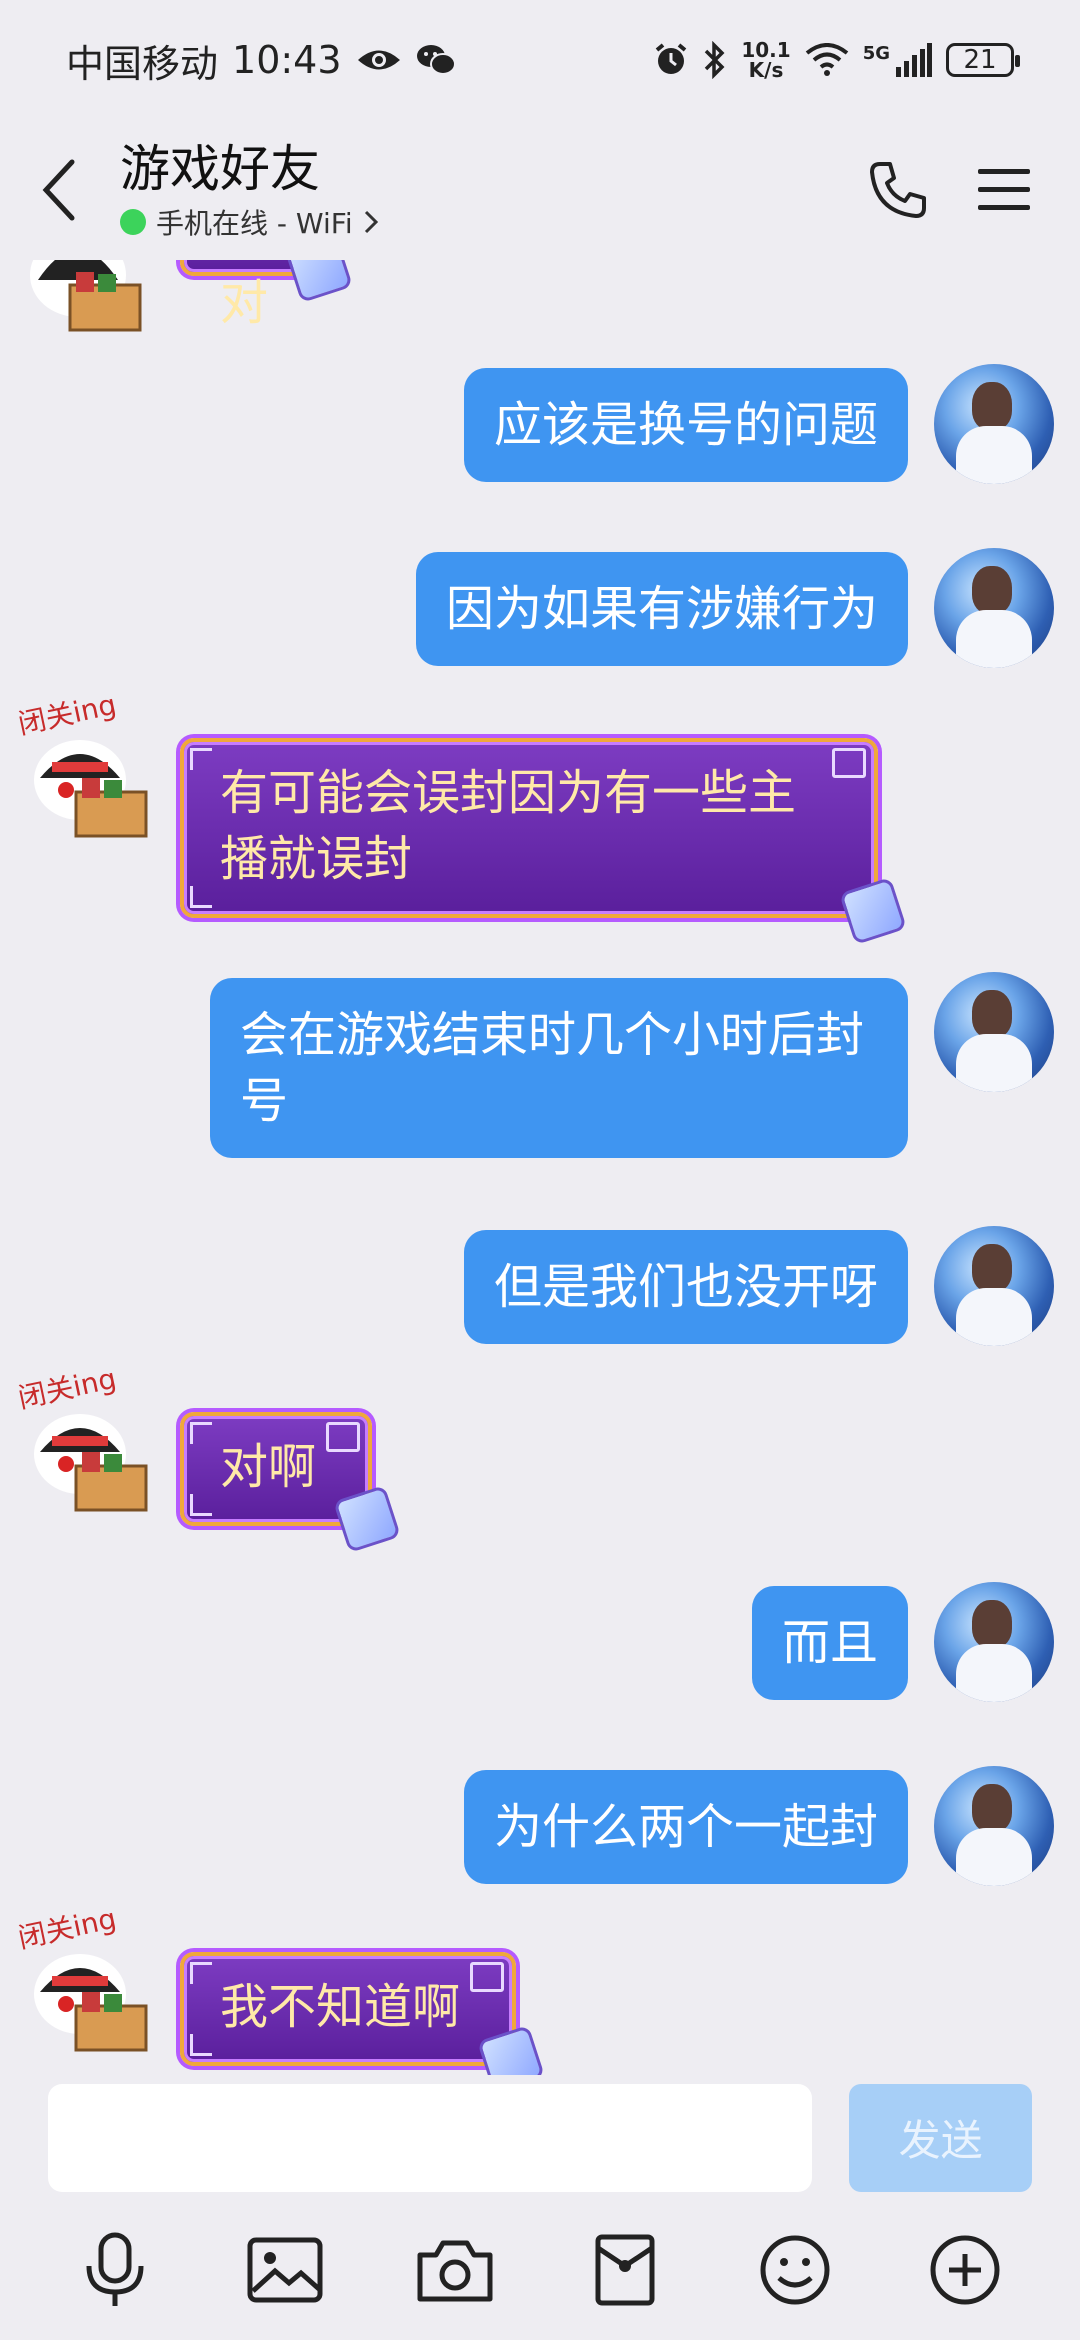 The height and width of the screenshot is (2340, 1080). I want to click on image-icon, so click(285, 2270).